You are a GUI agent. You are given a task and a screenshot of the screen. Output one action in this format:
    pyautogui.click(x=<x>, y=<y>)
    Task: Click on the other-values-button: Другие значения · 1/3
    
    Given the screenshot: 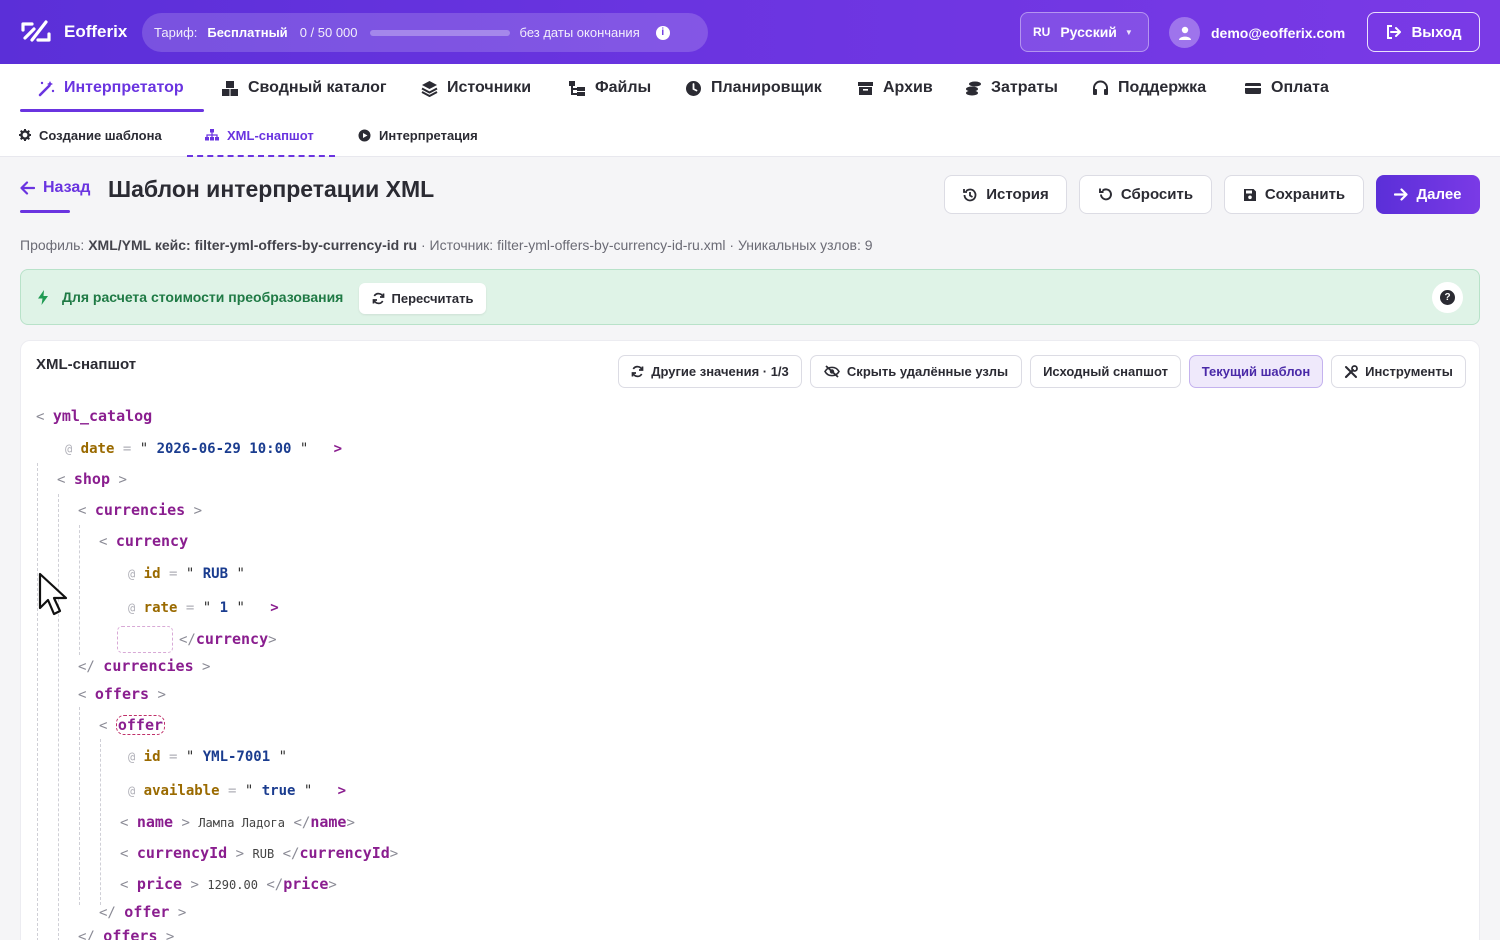 What is the action you would take?
    pyautogui.click(x=710, y=371)
    